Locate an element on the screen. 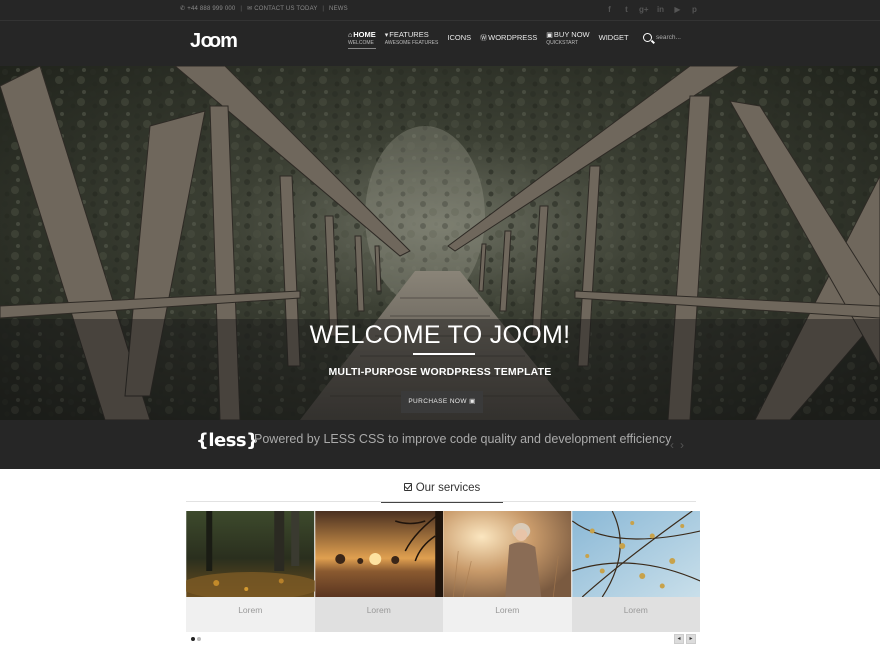 Image resolution: width=880 pixels, height=660 pixels. hero-title: WELCOME TO JOOM! is located at coordinates (440, 335).